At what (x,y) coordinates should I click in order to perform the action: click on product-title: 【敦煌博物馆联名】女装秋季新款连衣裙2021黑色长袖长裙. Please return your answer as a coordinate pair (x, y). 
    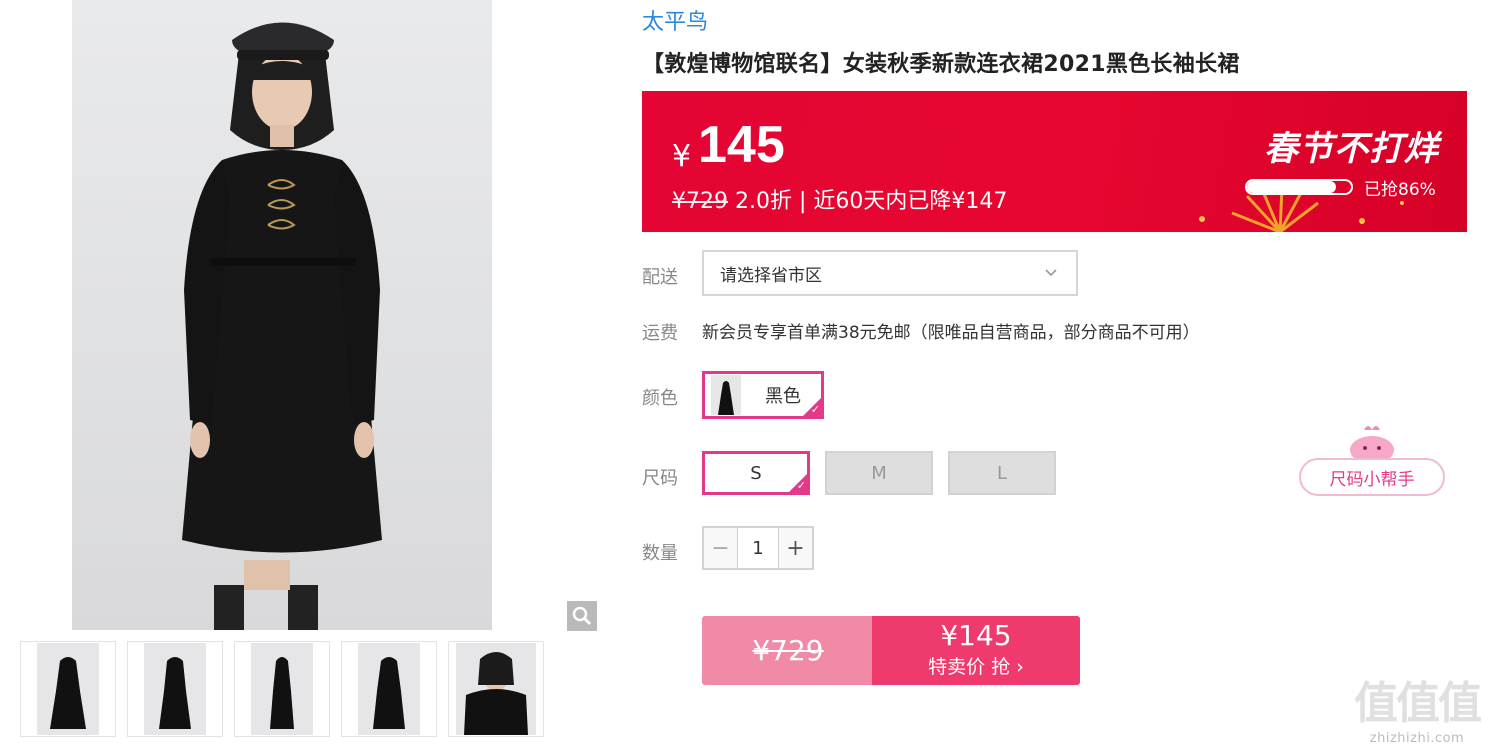
    Looking at the image, I should click on (941, 64).